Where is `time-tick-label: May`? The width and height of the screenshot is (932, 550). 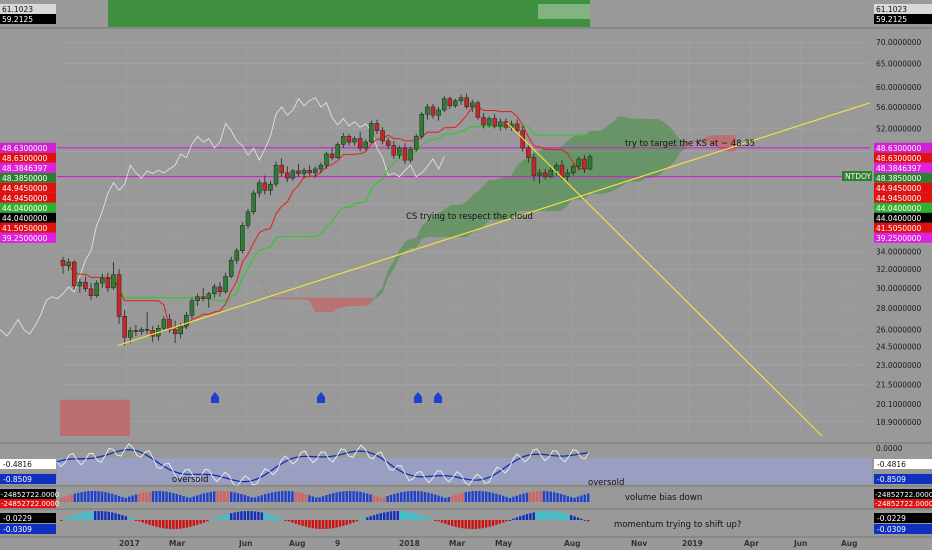
time-tick-label: May is located at coordinates (503, 543).